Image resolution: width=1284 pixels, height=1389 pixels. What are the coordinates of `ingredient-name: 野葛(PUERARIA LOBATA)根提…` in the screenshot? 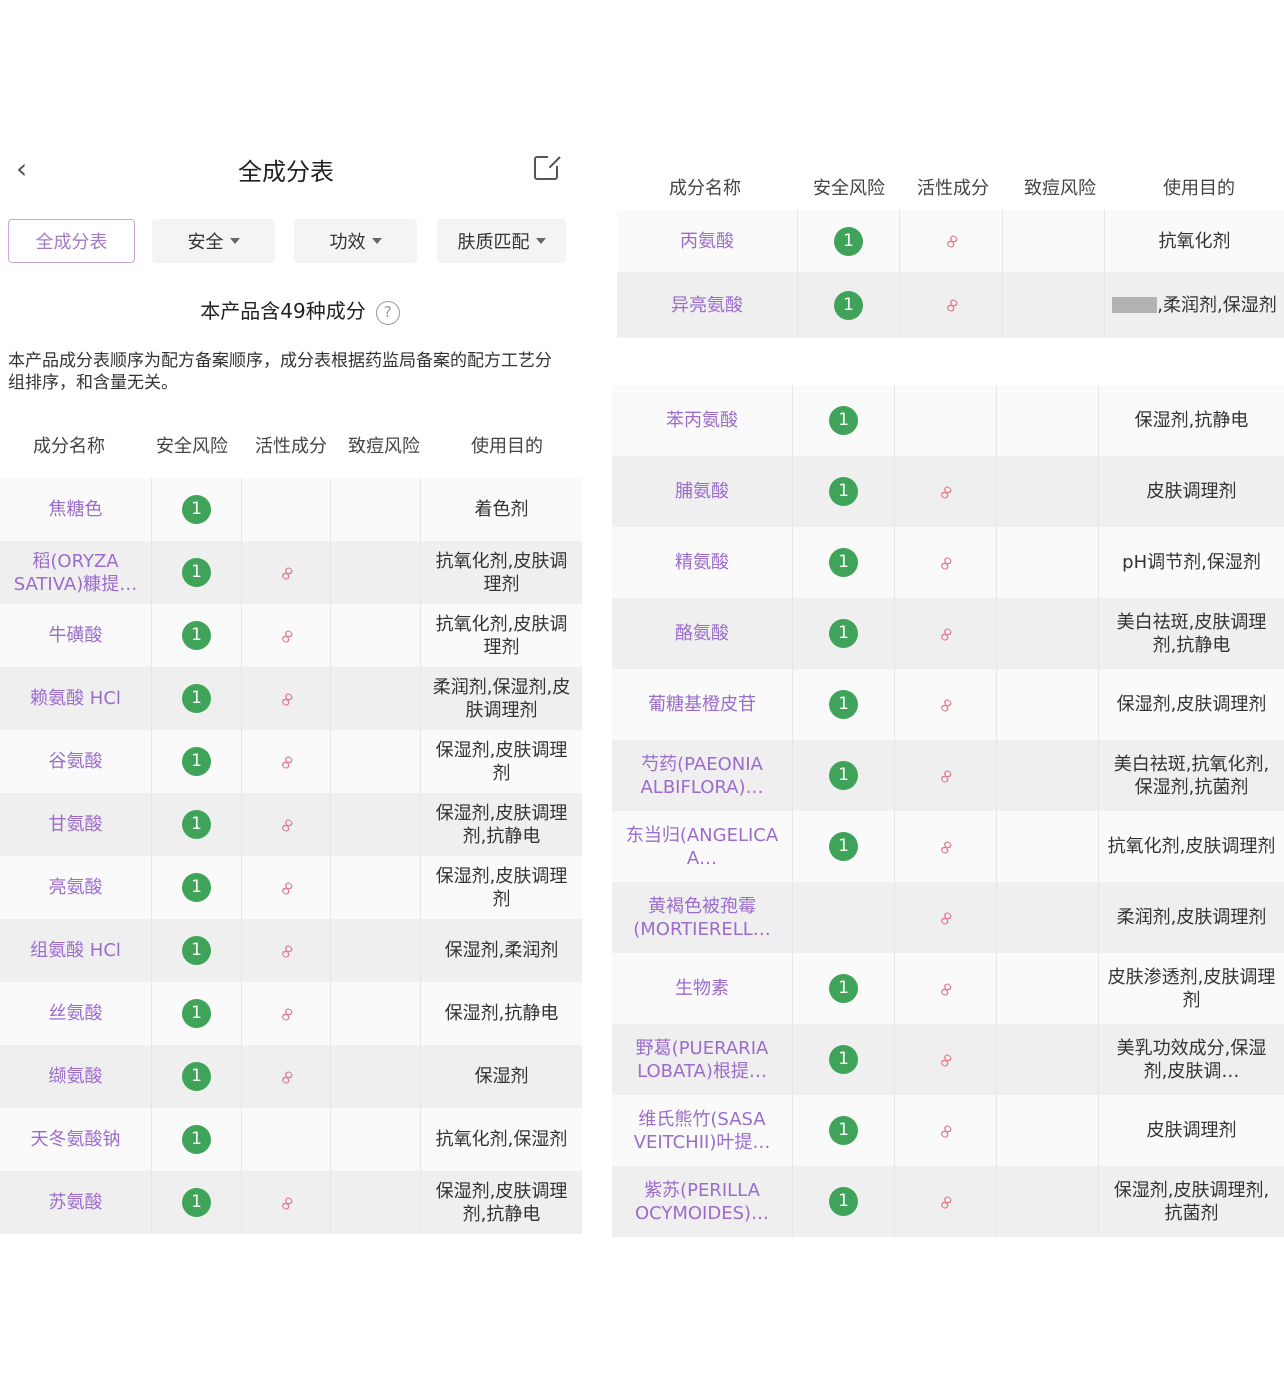 It's located at (702, 1059).